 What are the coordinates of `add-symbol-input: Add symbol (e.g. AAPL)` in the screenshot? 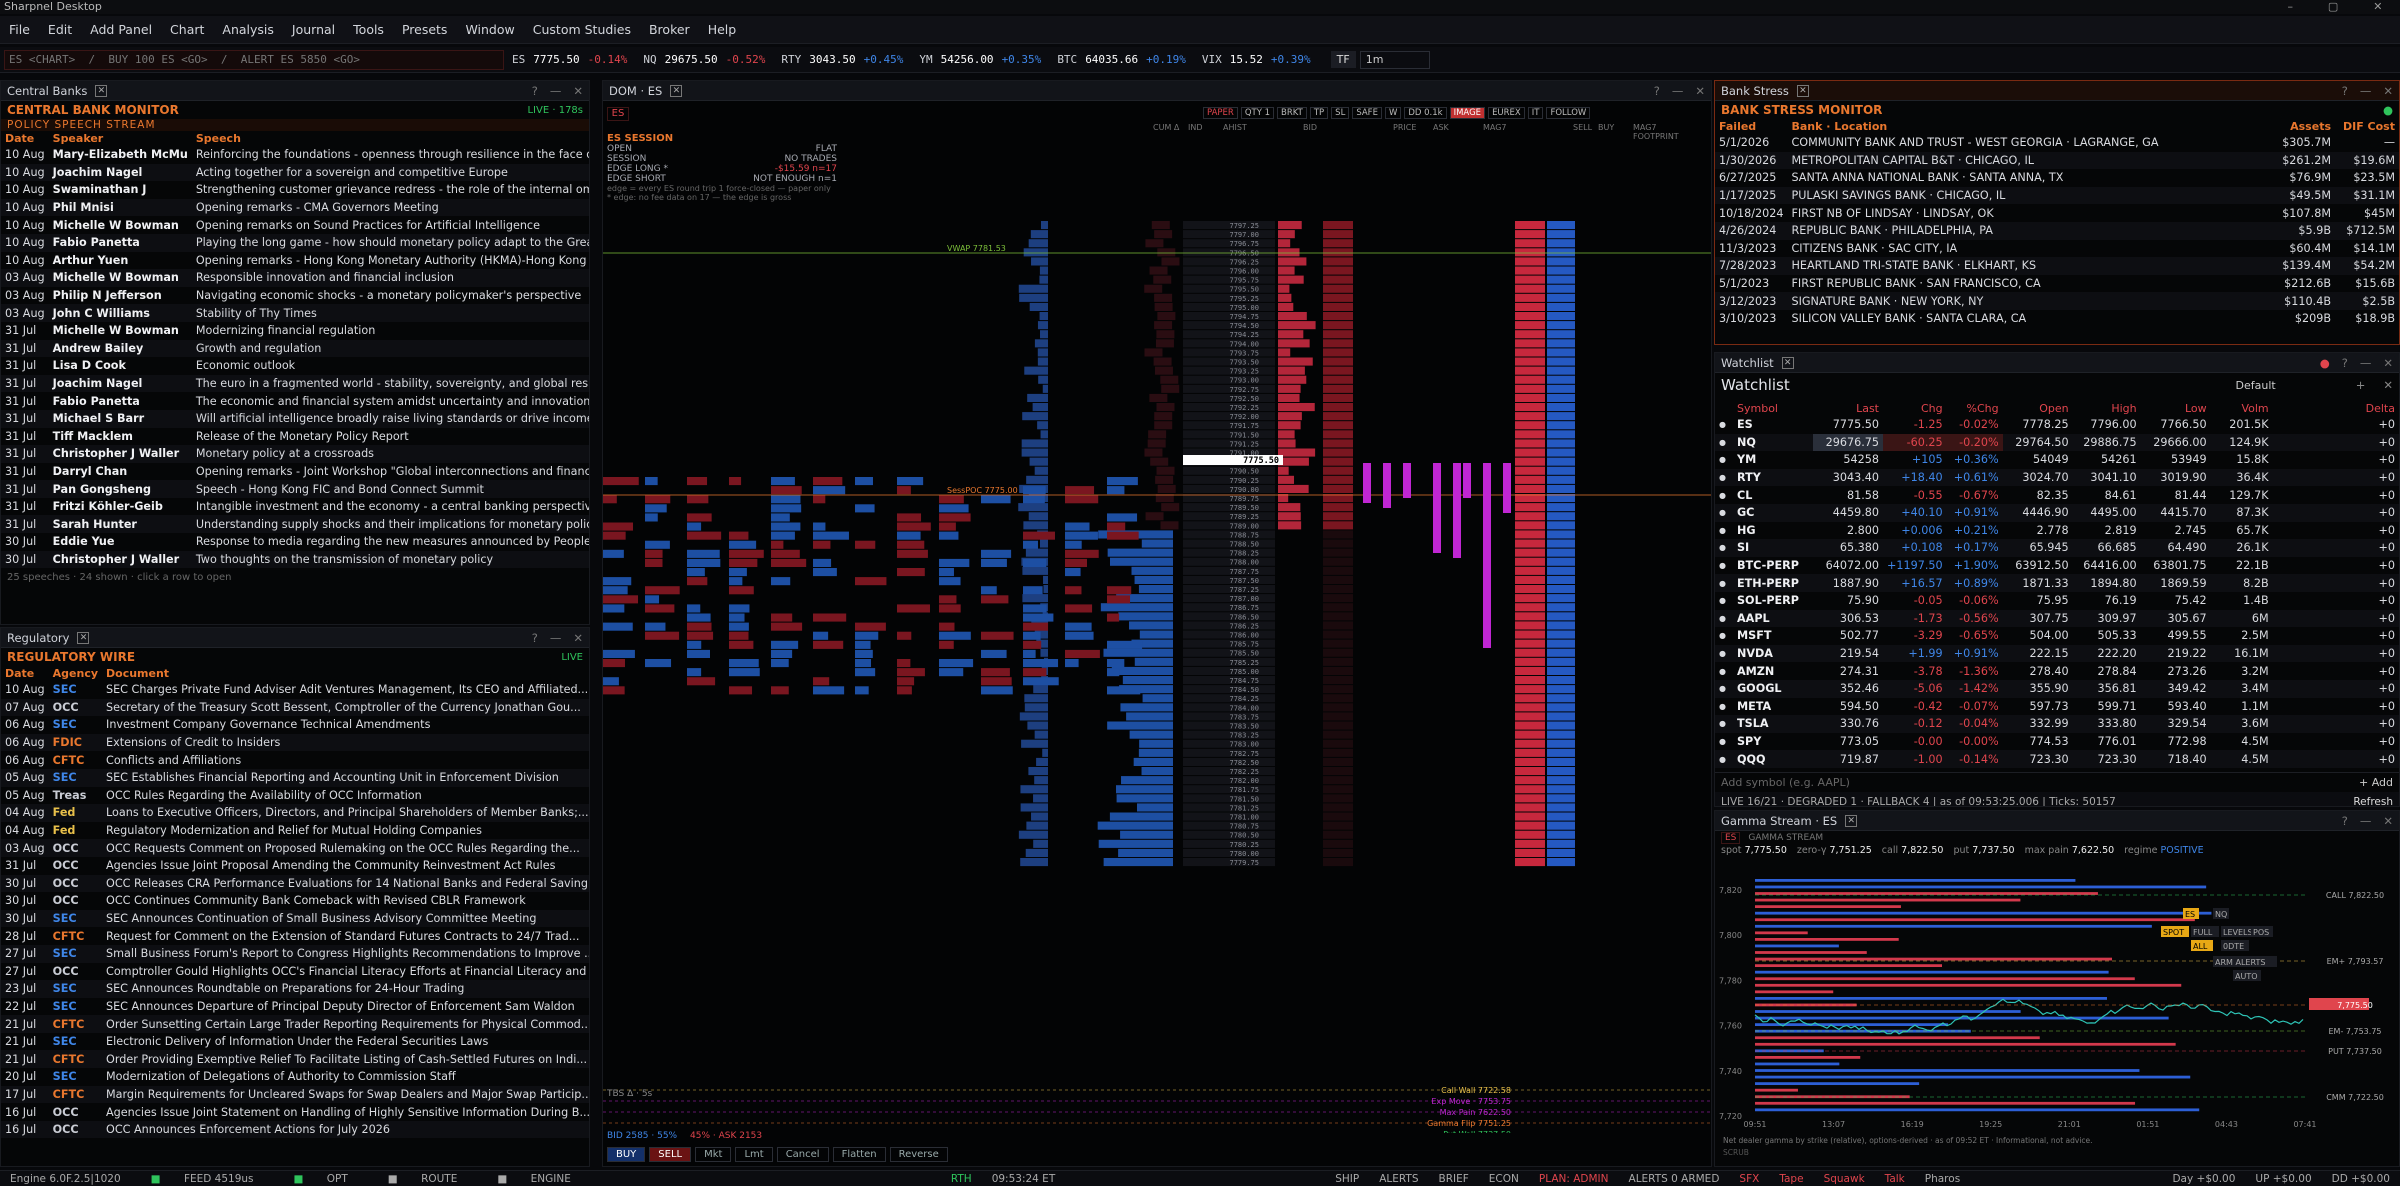 It's located at (1785, 782).